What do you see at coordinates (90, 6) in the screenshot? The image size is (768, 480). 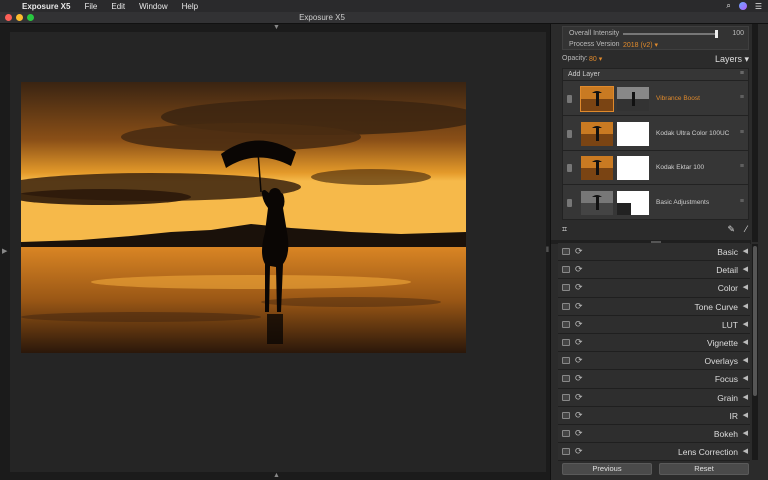 I see `menu-file: File` at bounding box center [90, 6].